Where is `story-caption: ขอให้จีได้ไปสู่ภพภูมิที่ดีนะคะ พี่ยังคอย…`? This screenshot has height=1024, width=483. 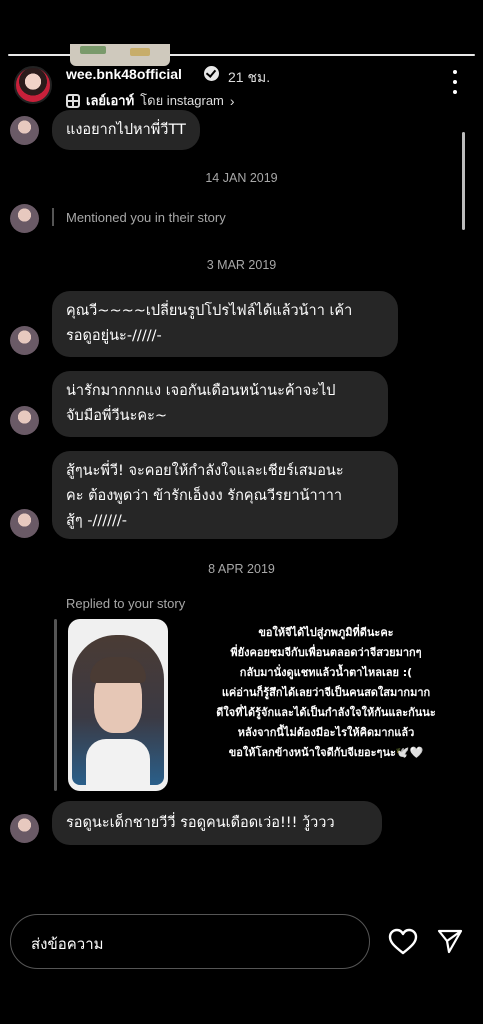 story-caption: ขอให้จีได้ไปสู่ภพภูมิที่ดีนะคะ พี่ยังคอย… is located at coordinates (326, 692).